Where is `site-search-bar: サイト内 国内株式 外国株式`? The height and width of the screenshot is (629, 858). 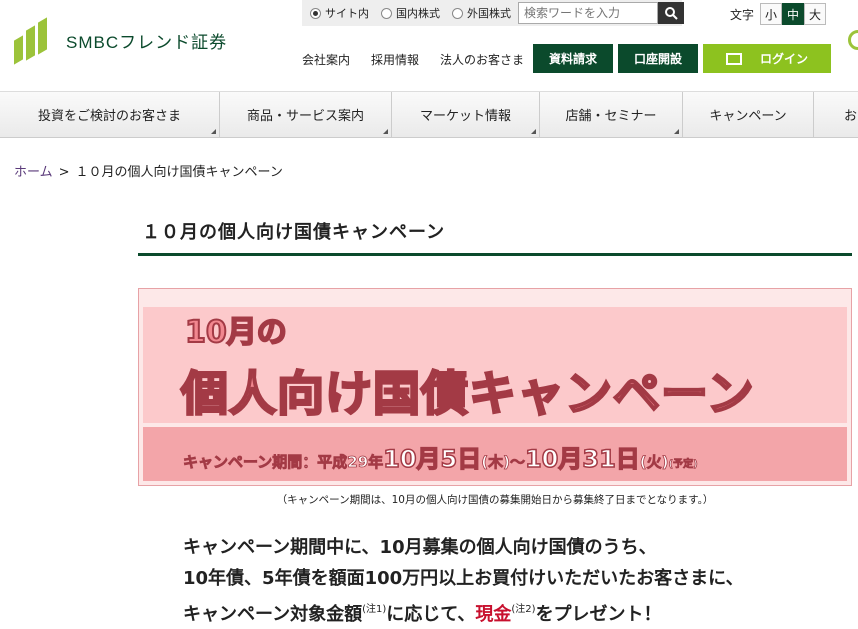 site-search-bar: サイト内 国内株式 外国株式 is located at coordinates (493, 13).